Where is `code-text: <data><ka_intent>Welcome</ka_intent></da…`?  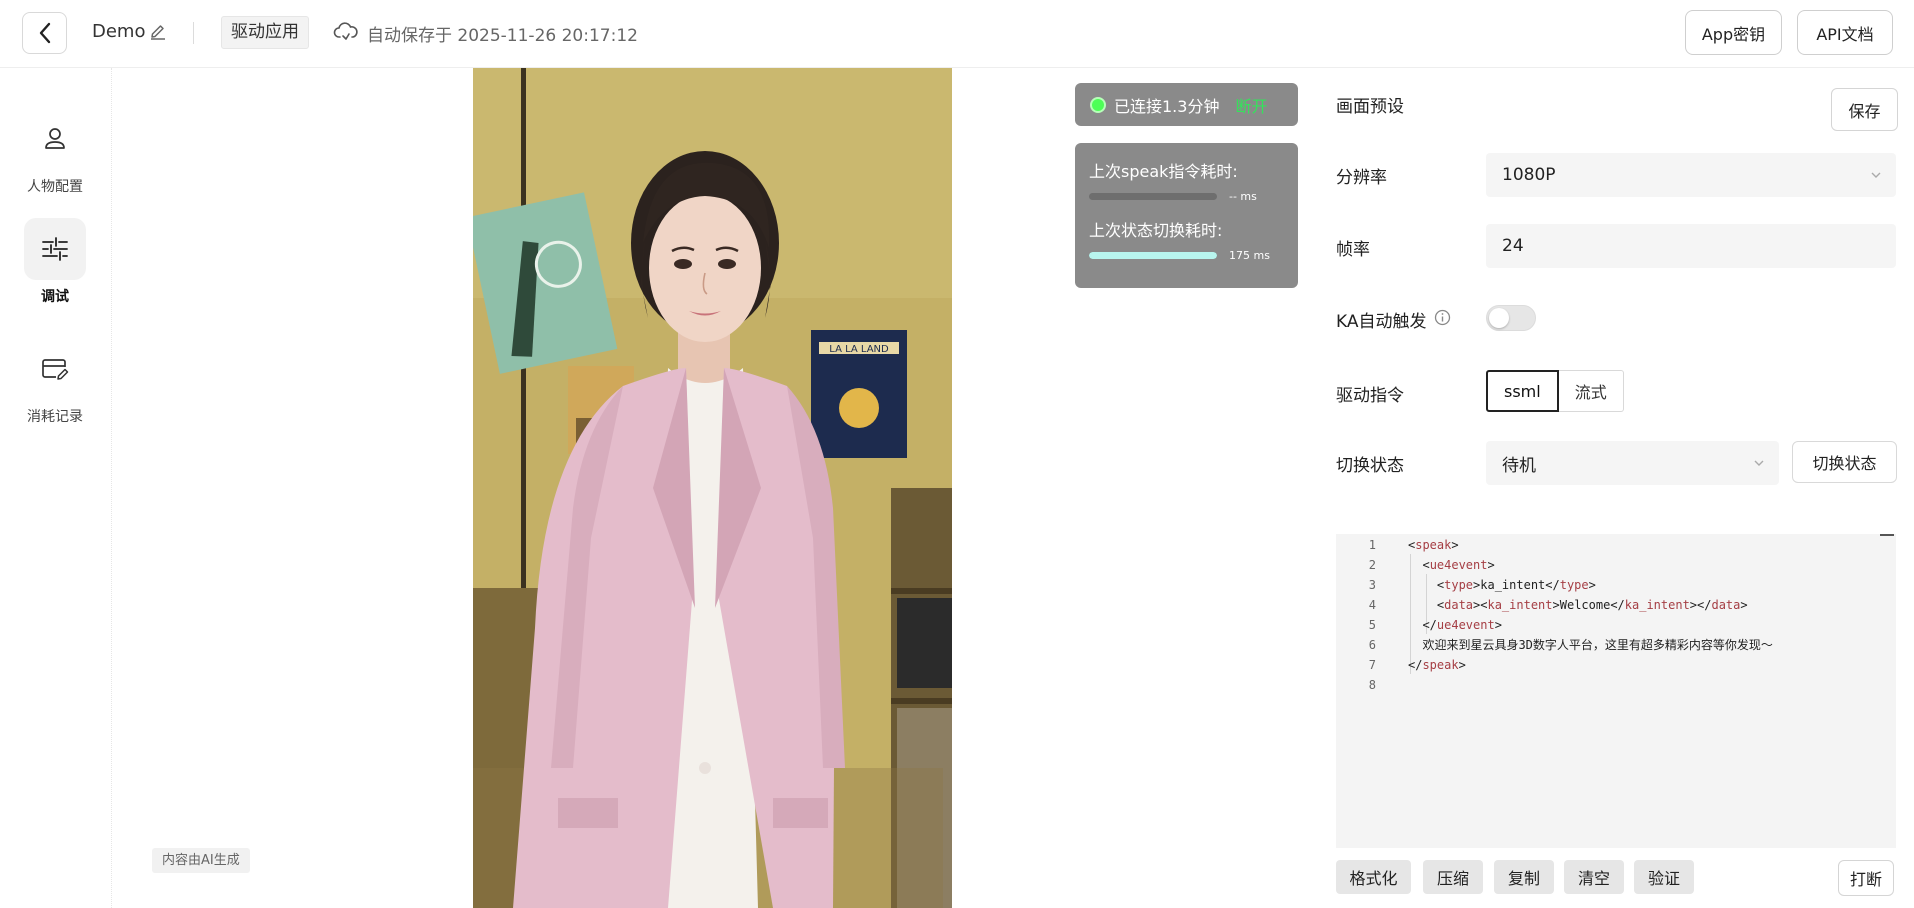
code-text: <data><ka_intent>Welcome</ka_intent></da… is located at coordinates (1578, 605).